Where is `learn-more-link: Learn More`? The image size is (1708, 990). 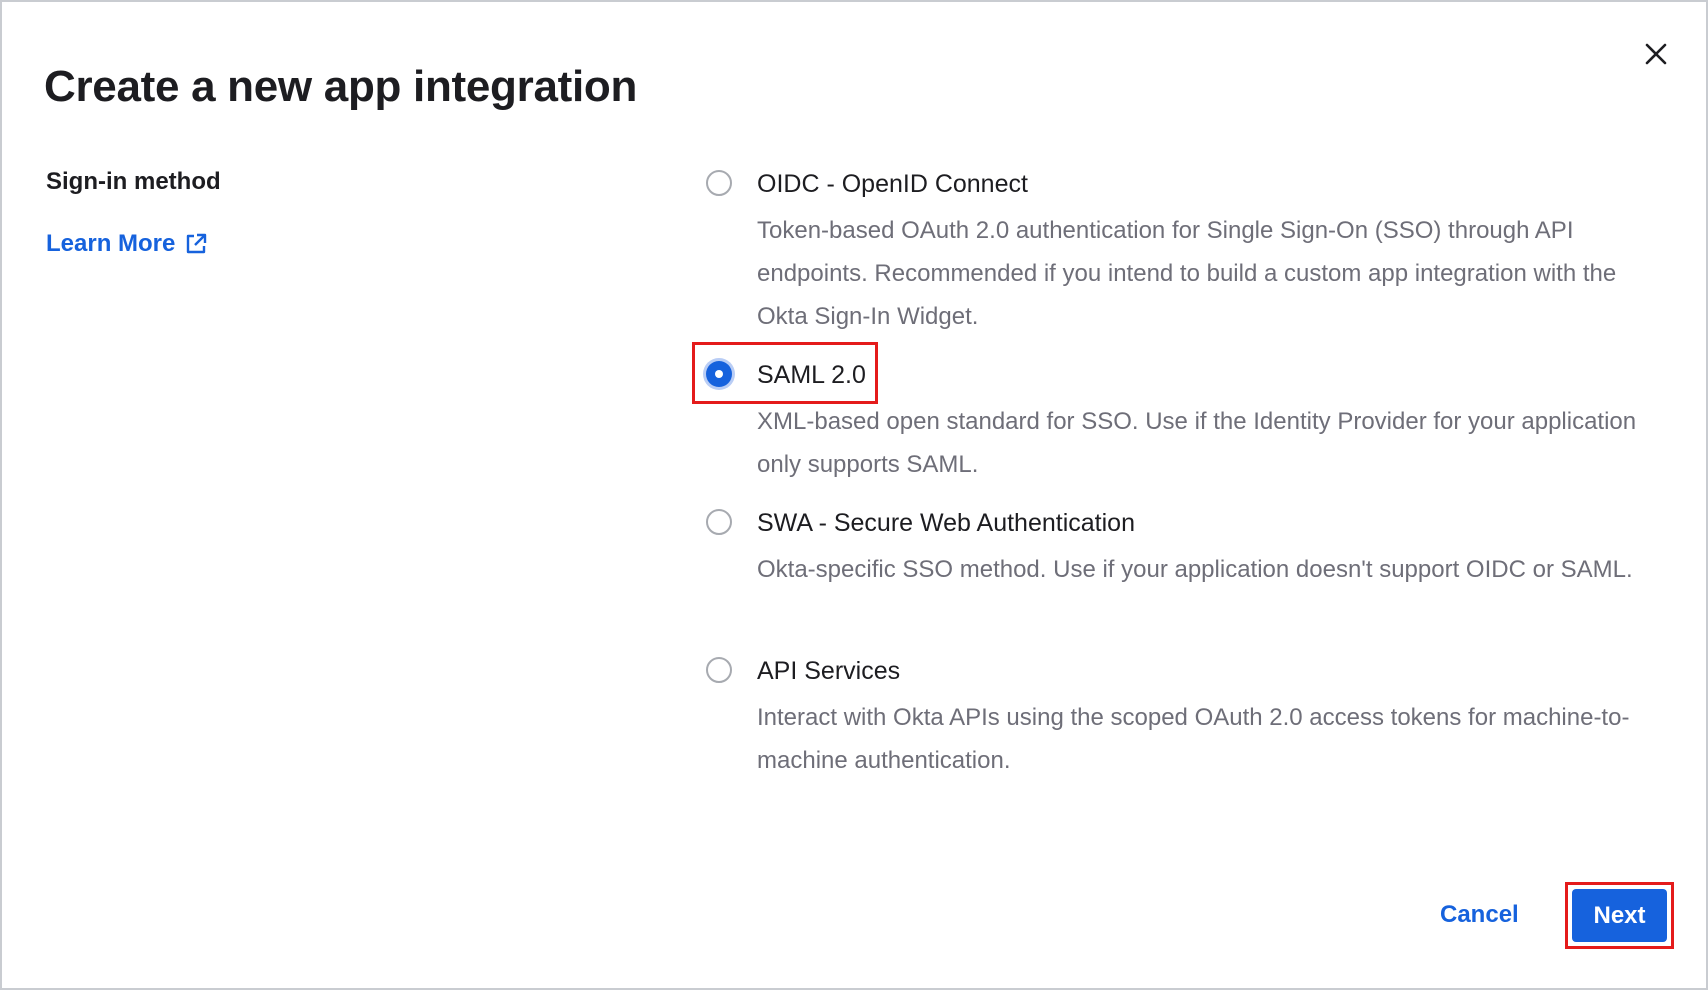
learn-more-link: Learn More is located at coordinates (126, 244).